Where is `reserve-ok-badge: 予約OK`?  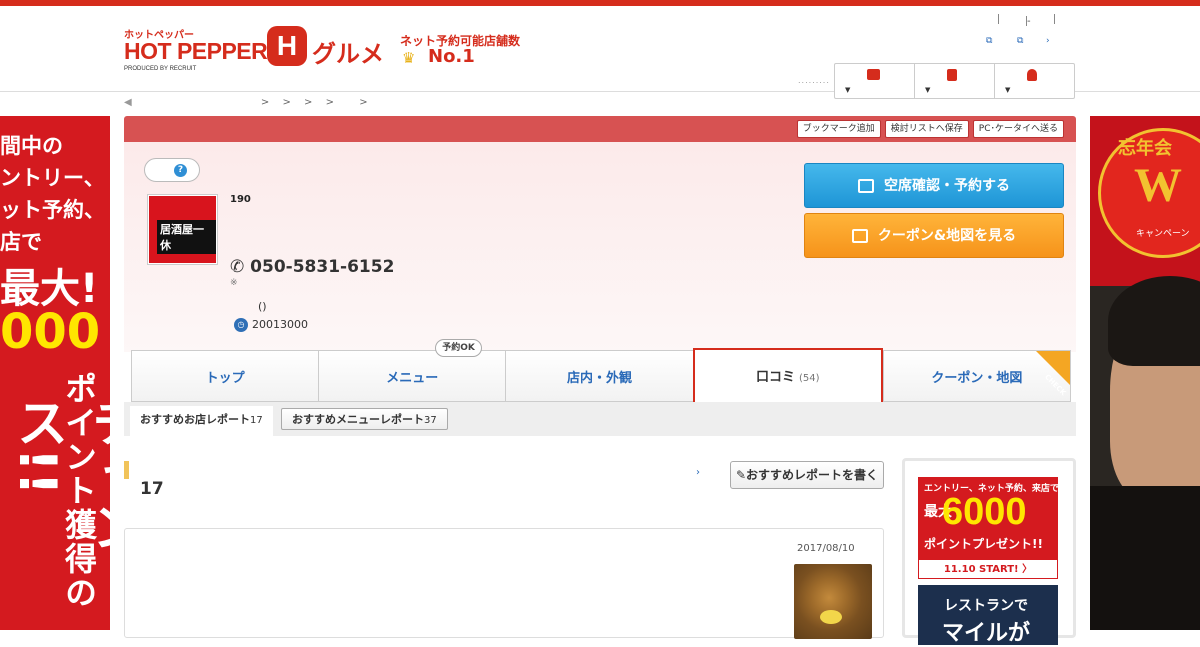 reserve-ok-badge: 予約OK is located at coordinates (458, 348).